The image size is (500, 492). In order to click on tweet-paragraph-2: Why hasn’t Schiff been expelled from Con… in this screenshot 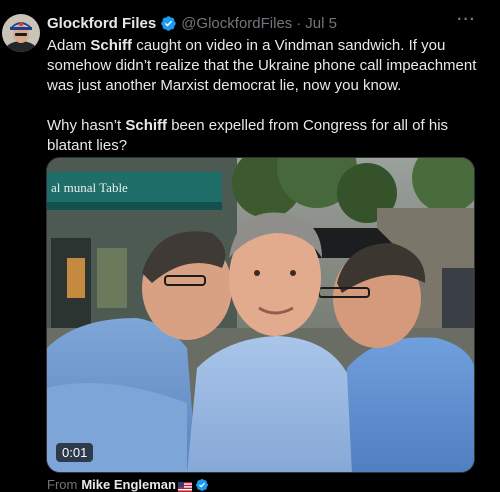, I will do `click(267, 136)`.